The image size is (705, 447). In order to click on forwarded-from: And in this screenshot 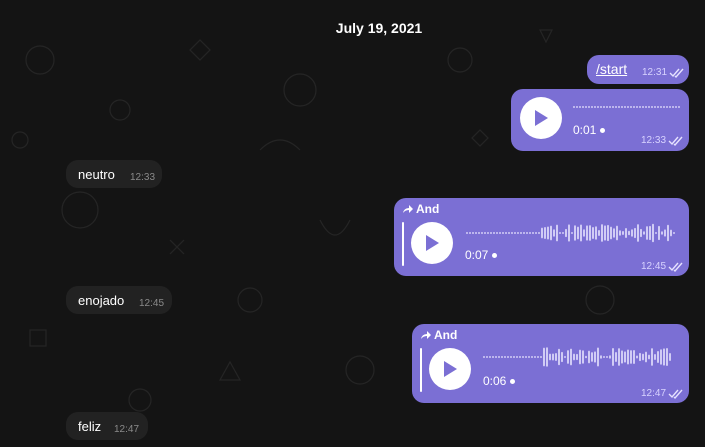, I will do `click(446, 335)`.